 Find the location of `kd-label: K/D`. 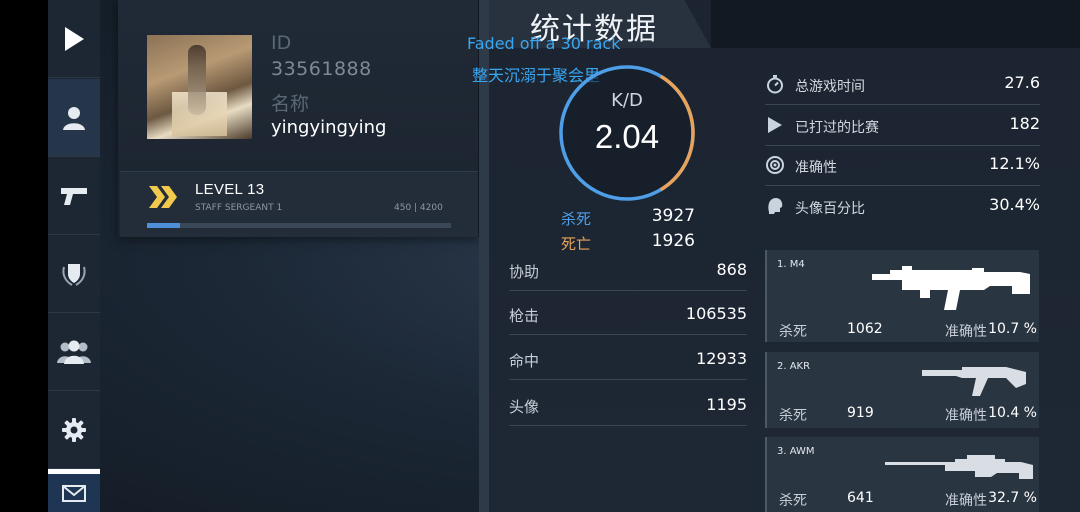

kd-label: K/D is located at coordinates (627, 100).